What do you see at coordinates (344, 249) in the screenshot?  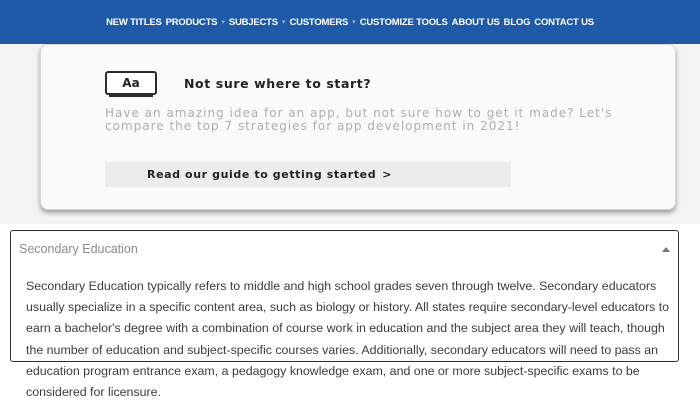 I see `accordion-header: Secondary Education` at bounding box center [344, 249].